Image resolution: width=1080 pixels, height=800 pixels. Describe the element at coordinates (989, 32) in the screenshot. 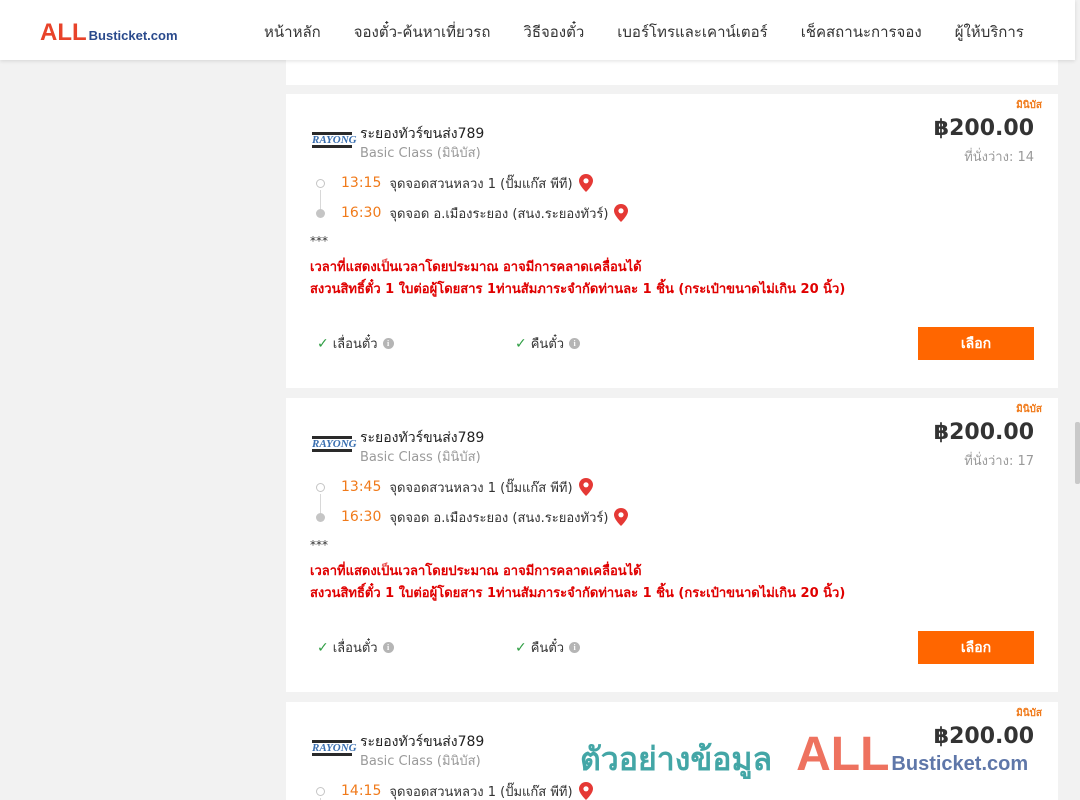

I see `nav-operators: ผู้ให้บริการ` at that location.